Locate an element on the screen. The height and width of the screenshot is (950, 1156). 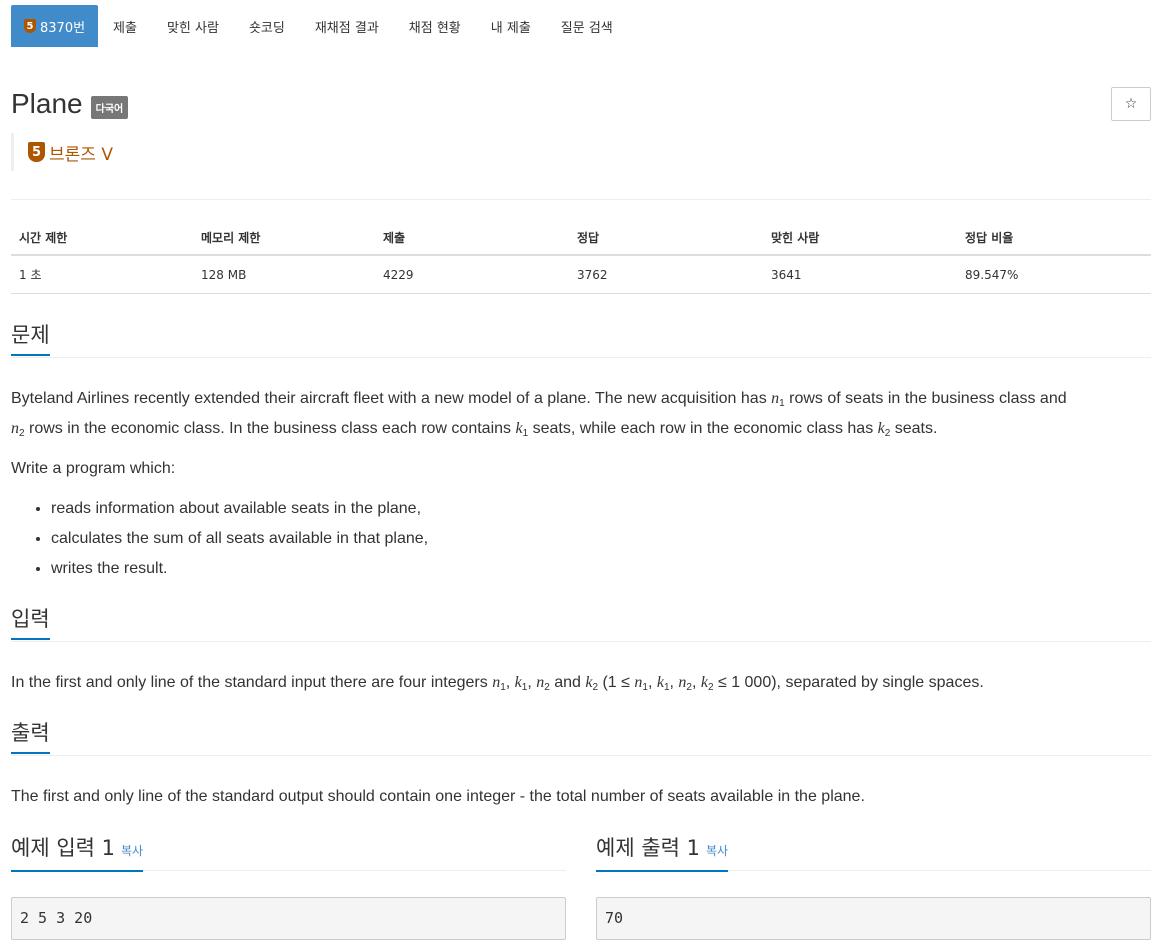
var-n2: n is located at coordinates (15, 428).